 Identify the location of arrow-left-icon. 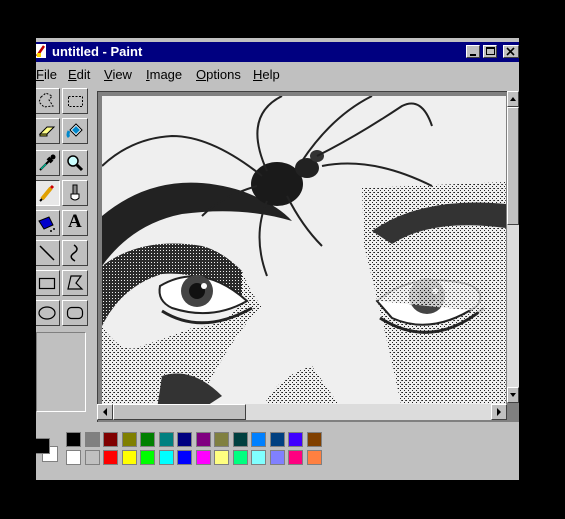
(105, 412).